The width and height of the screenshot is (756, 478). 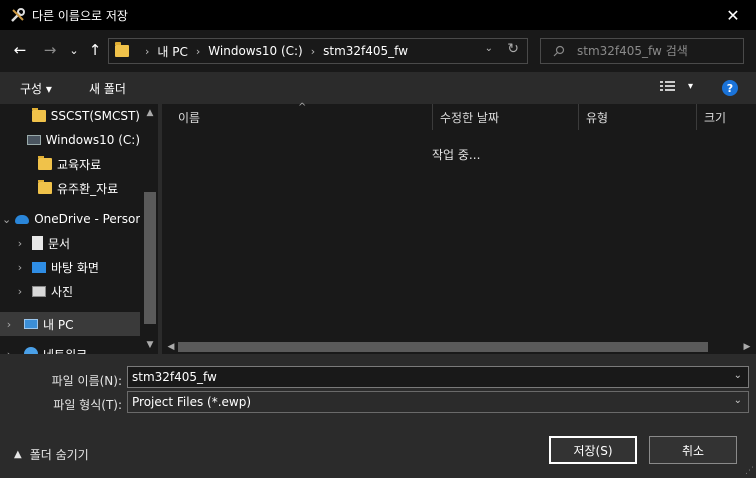 What do you see at coordinates (726, 117) in the screenshot?
I see `column-header-size: 크기` at bounding box center [726, 117].